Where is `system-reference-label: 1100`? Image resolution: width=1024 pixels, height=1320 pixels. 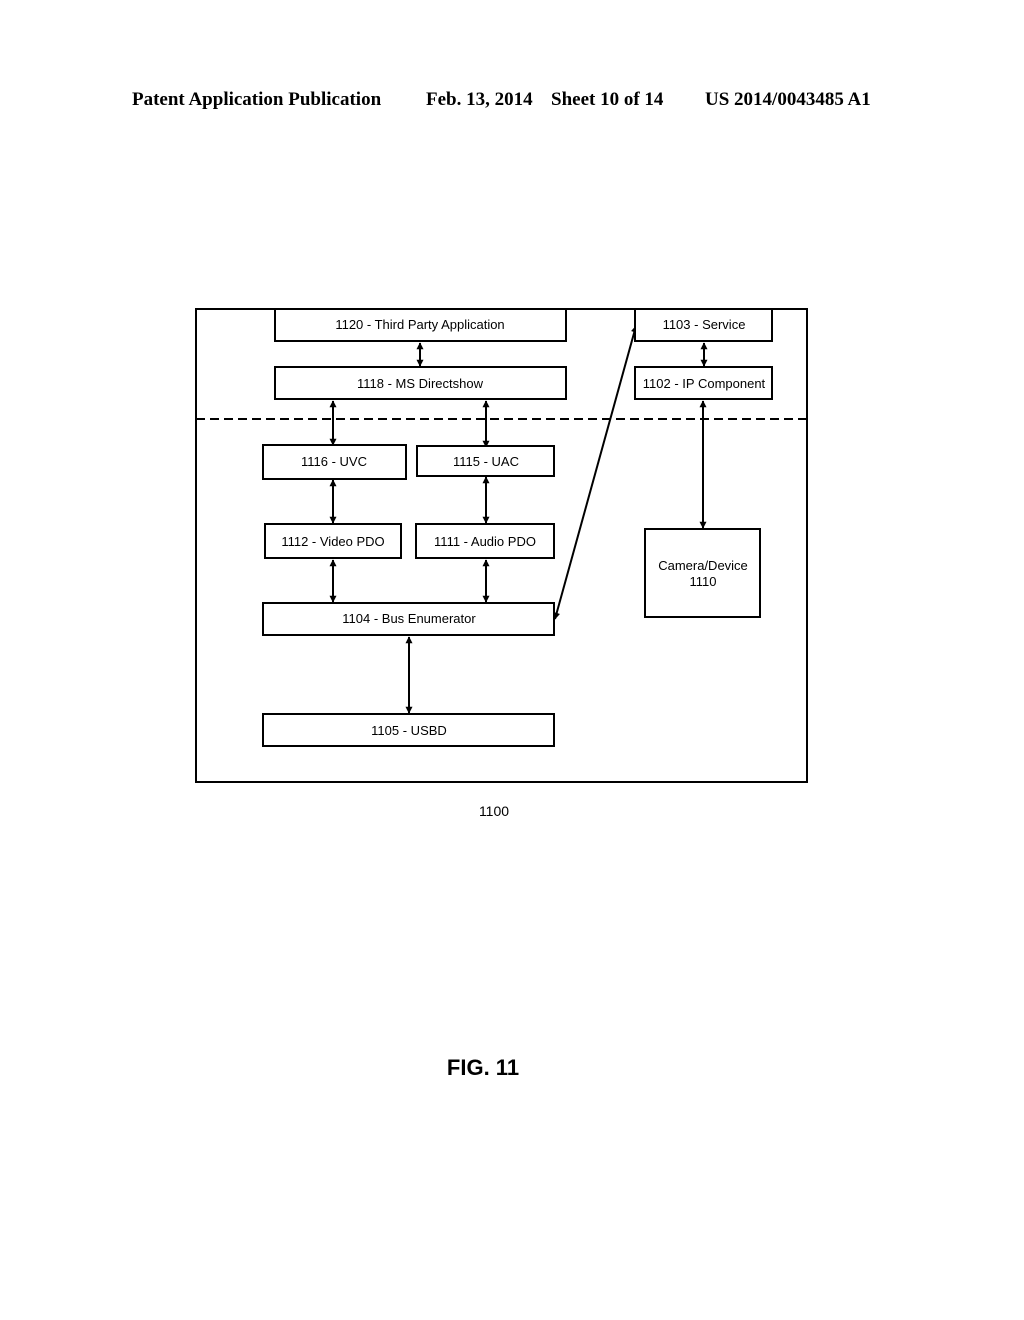 system-reference-label: 1100 is located at coordinates (494, 811).